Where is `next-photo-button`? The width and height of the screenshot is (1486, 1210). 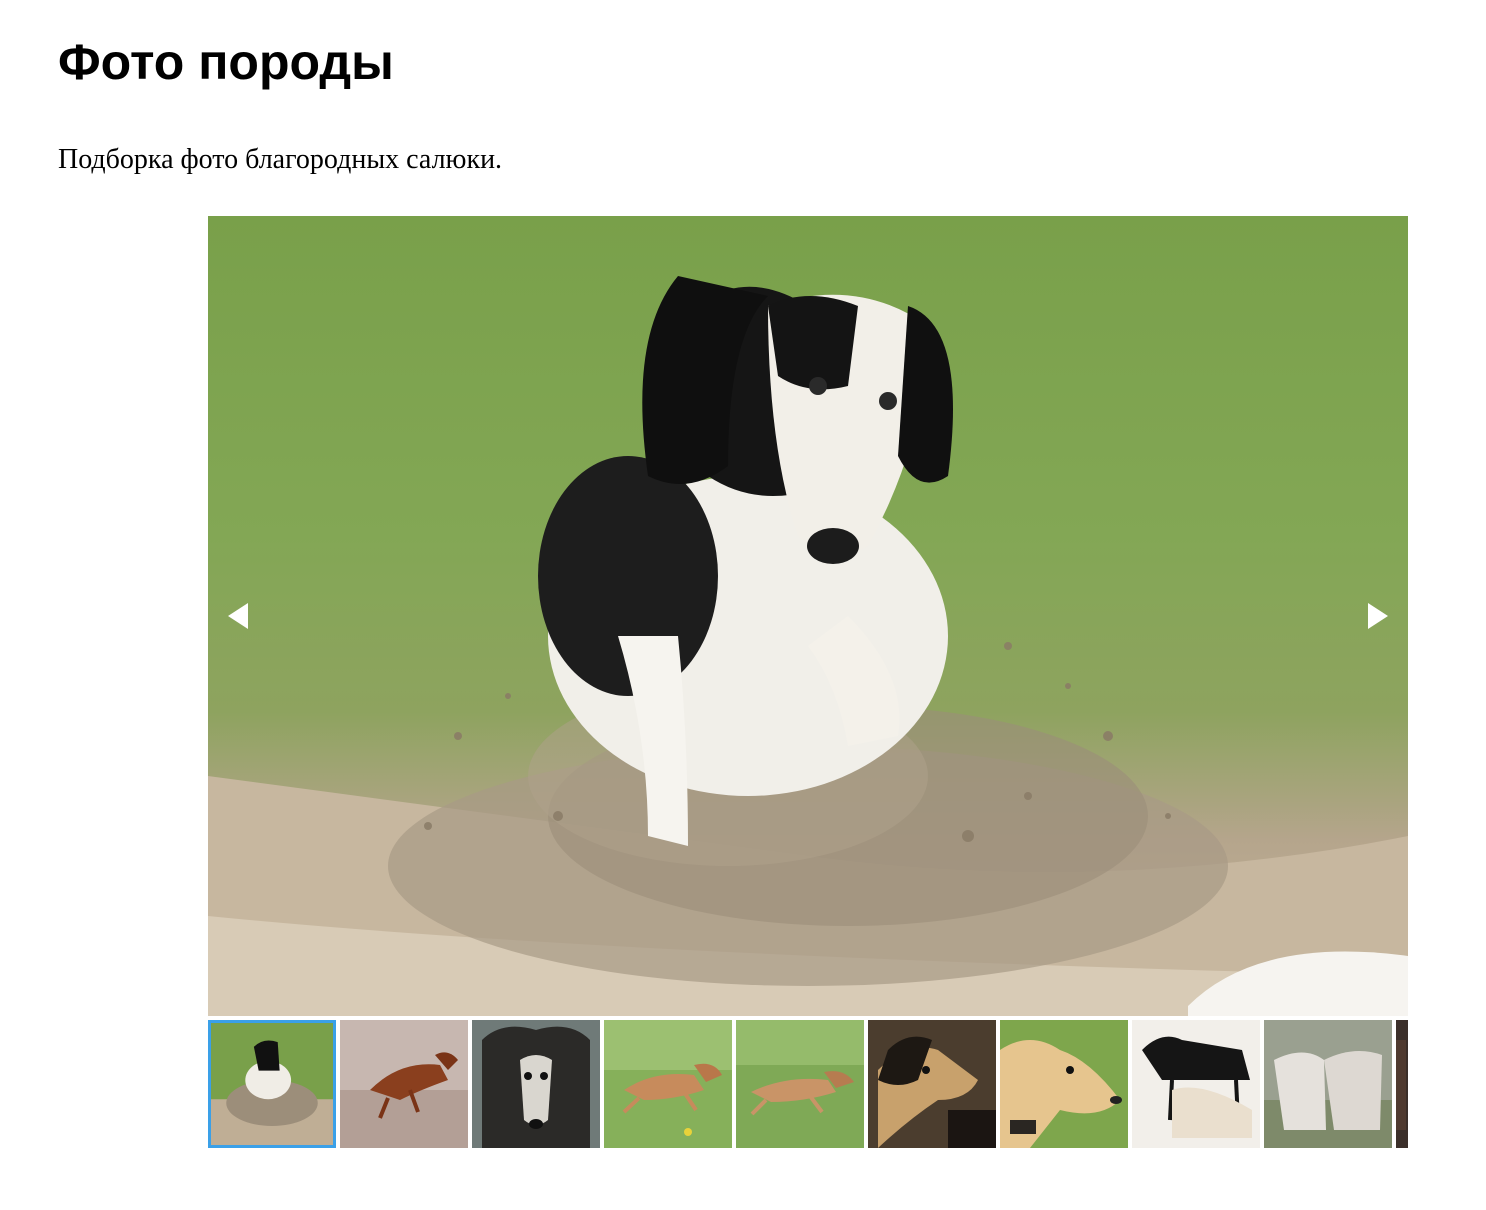
next-photo-button is located at coordinates (1377, 616).